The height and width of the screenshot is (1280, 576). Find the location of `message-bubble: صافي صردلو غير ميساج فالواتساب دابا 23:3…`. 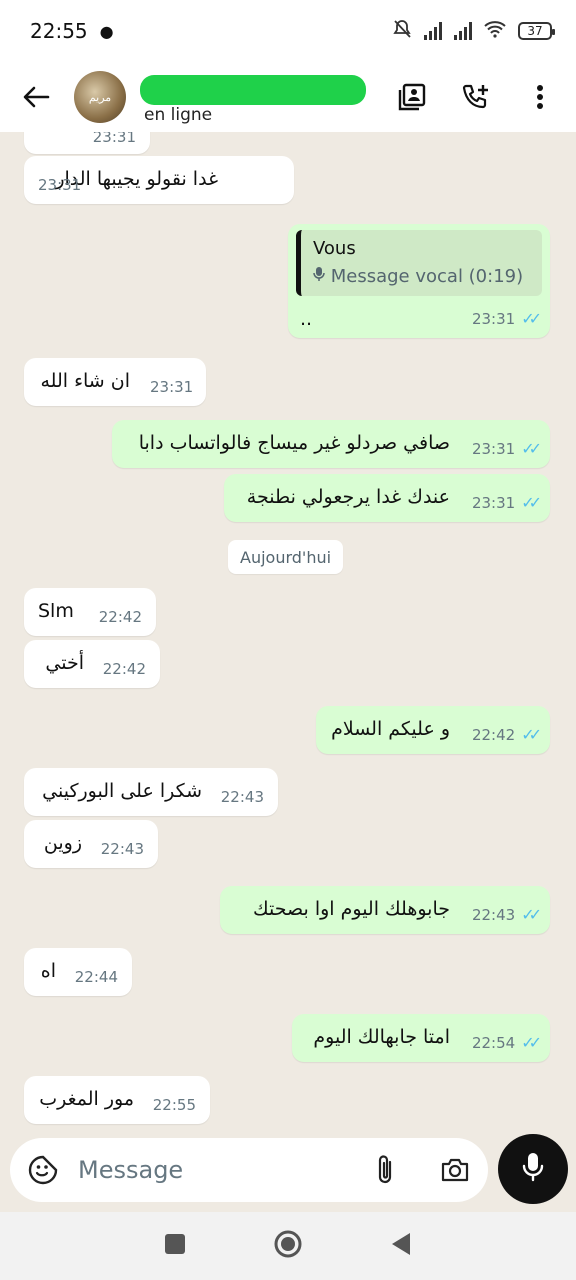

message-bubble: صافي صردلو غير ميساج فالواتساب دابا 23:3… is located at coordinates (331, 444).